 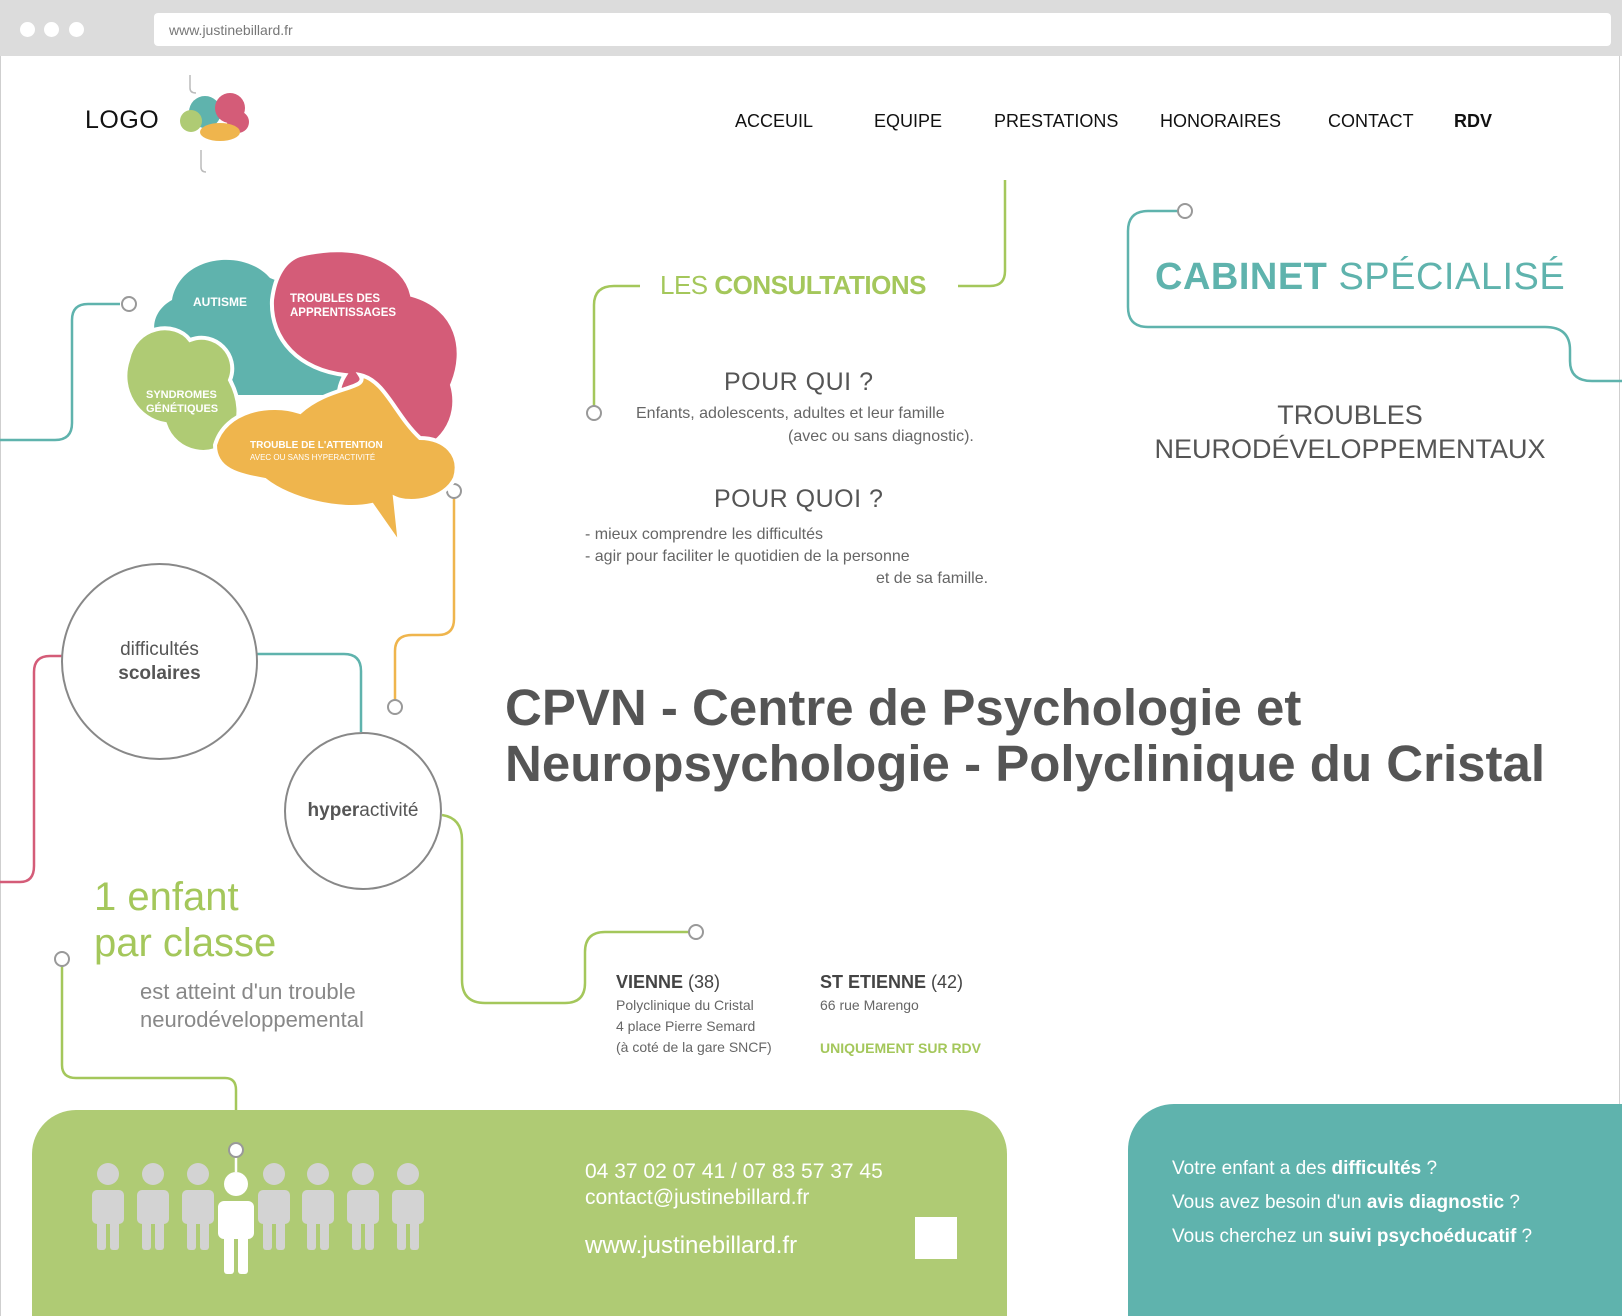 What do you see at coordinates (734, 1172) in the screenshot?
I see `phone-numbers: 04 37 02 07 41 / 07 83 57 37 45` at bounding box center [734, 1172].